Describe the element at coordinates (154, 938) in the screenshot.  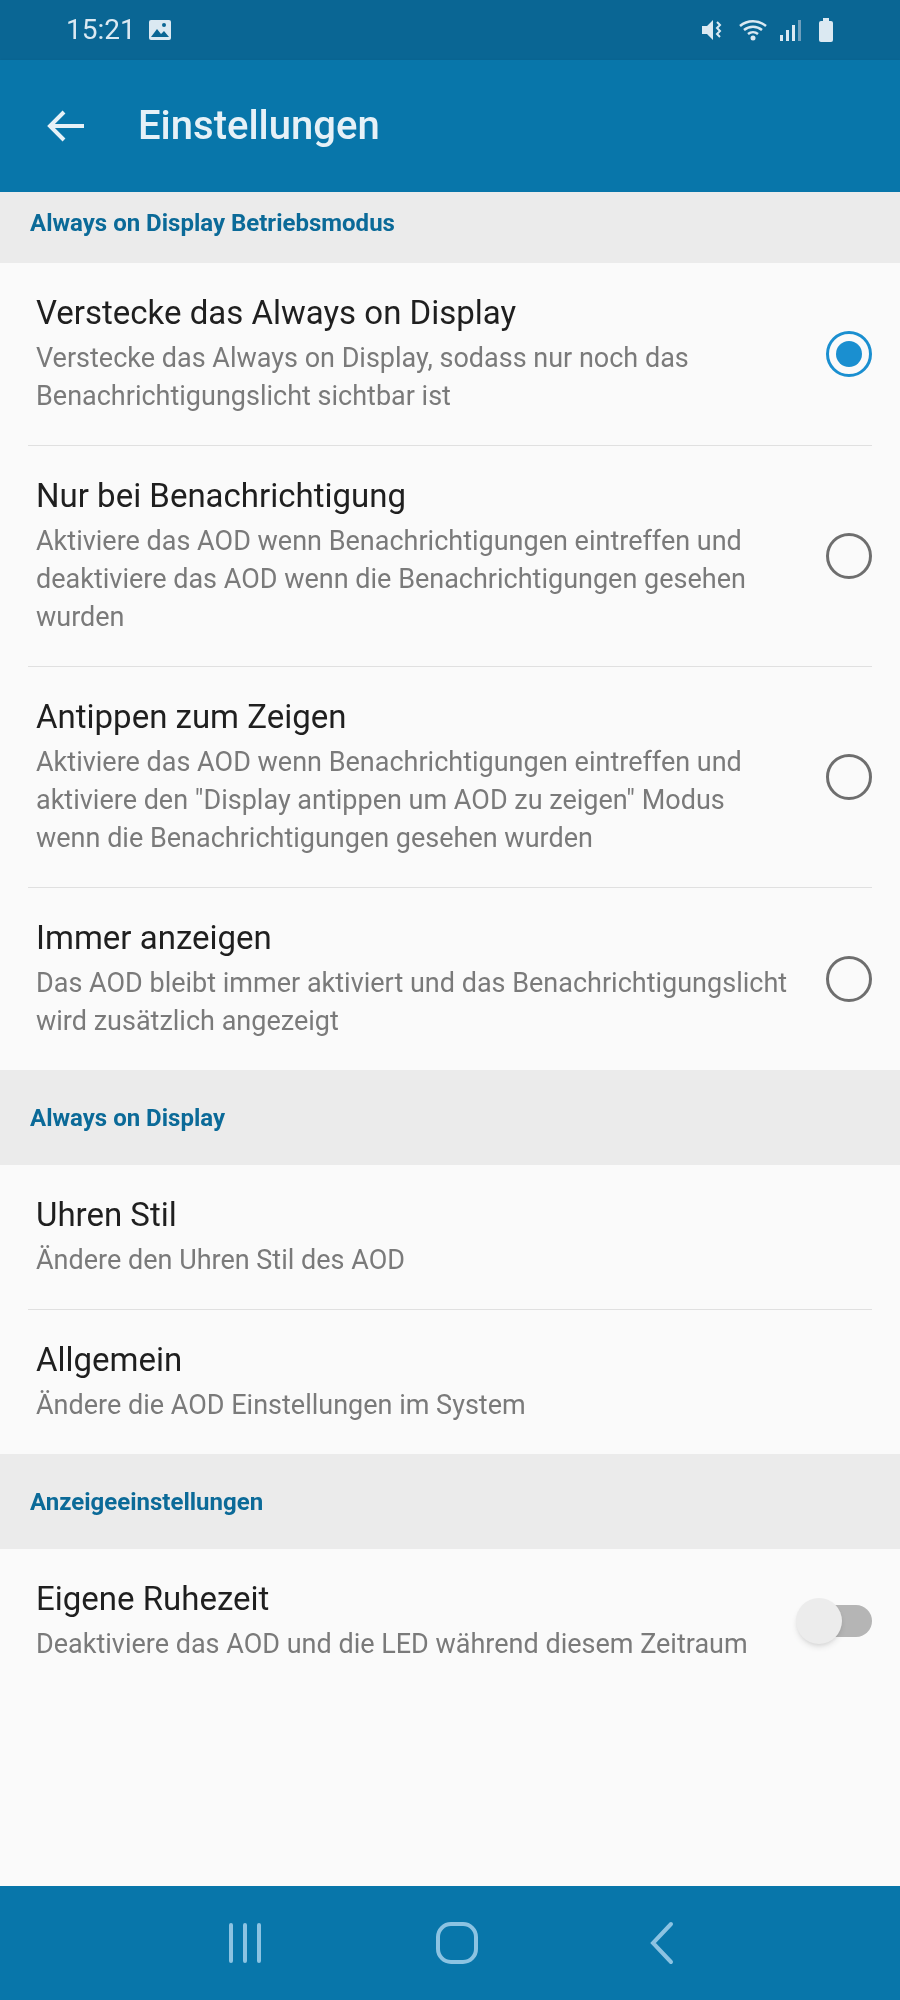
I see `item-title: Immer anzeigen` at that location.